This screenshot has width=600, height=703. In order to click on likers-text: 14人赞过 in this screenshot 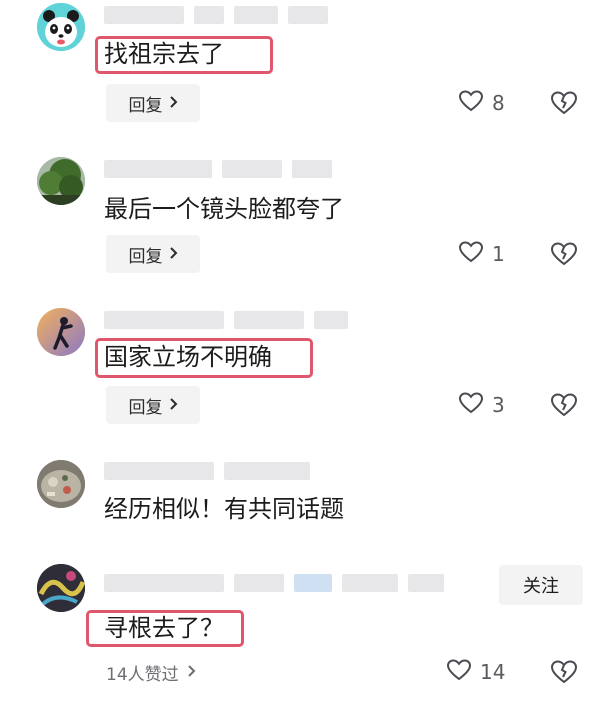, I will do `click(142, 675)`.